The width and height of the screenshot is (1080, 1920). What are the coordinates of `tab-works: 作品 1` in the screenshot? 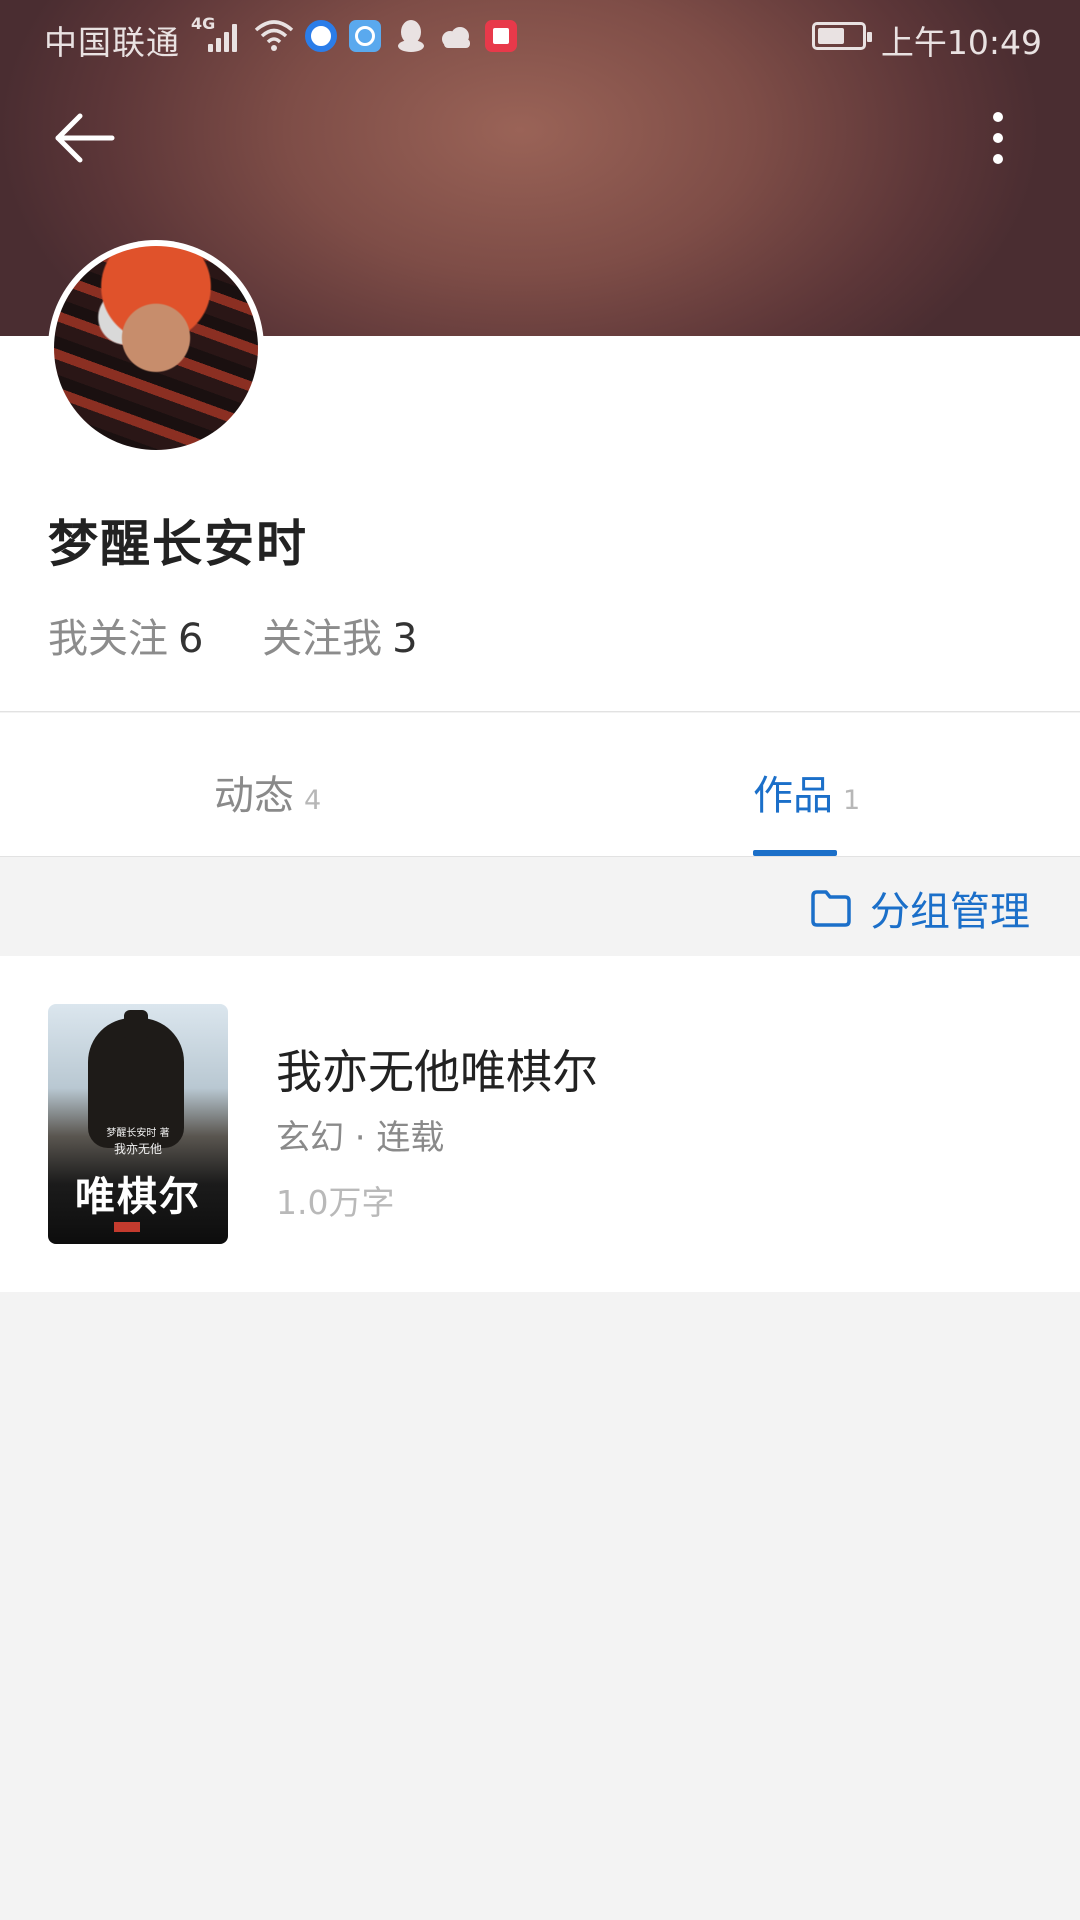 It's located at (806, 792).